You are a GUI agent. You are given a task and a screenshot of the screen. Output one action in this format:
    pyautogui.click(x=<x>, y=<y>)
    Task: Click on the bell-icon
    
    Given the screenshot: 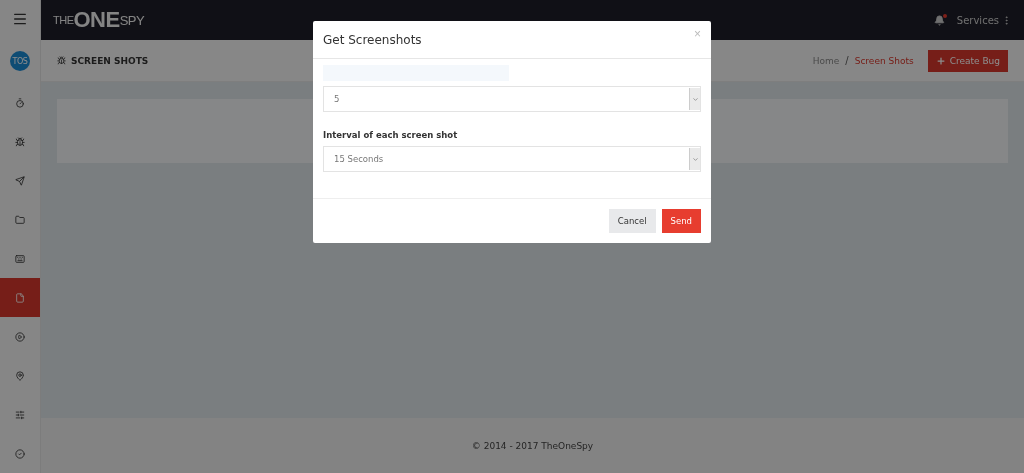 What is the action you would take?
    pyautogui.click(x=939, y=20)
    